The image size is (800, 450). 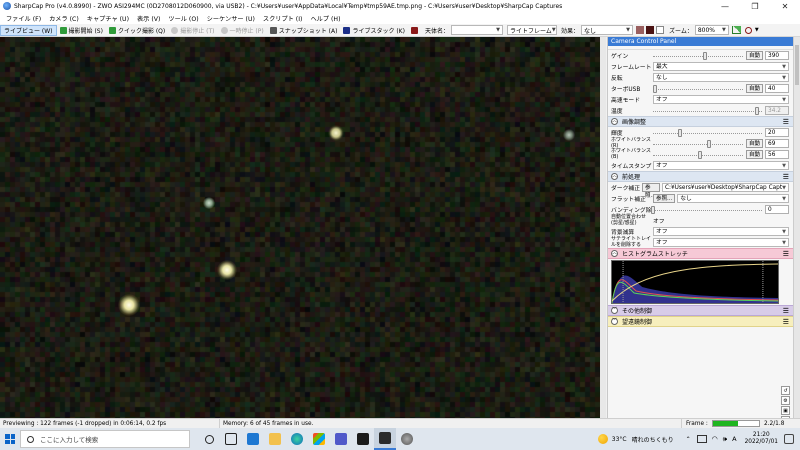 I want to click on start-button, so click(x=10, y=439).